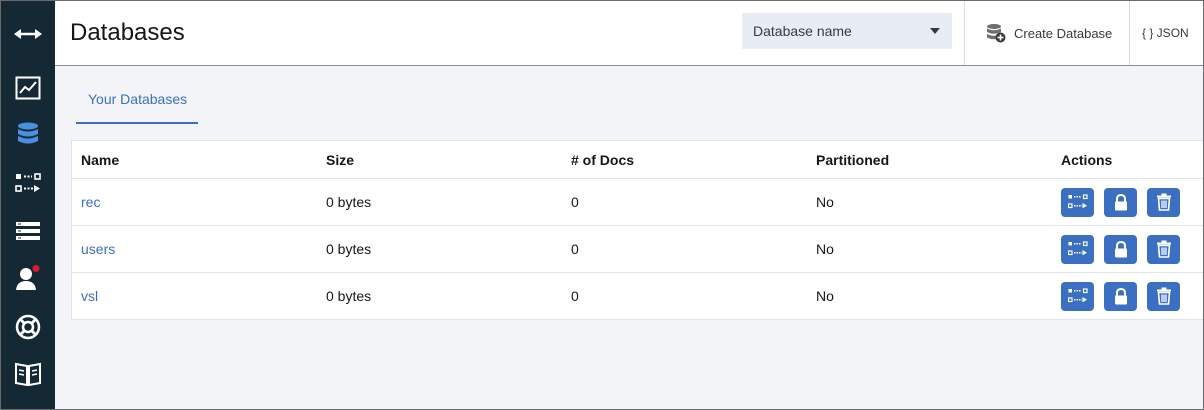 Image resolution: width=1204 pixels, height=410 pixels. Describe the element at coordinates (137, 105) in the screenshot. I see `tab-your-databases: Your Databases` at that location.